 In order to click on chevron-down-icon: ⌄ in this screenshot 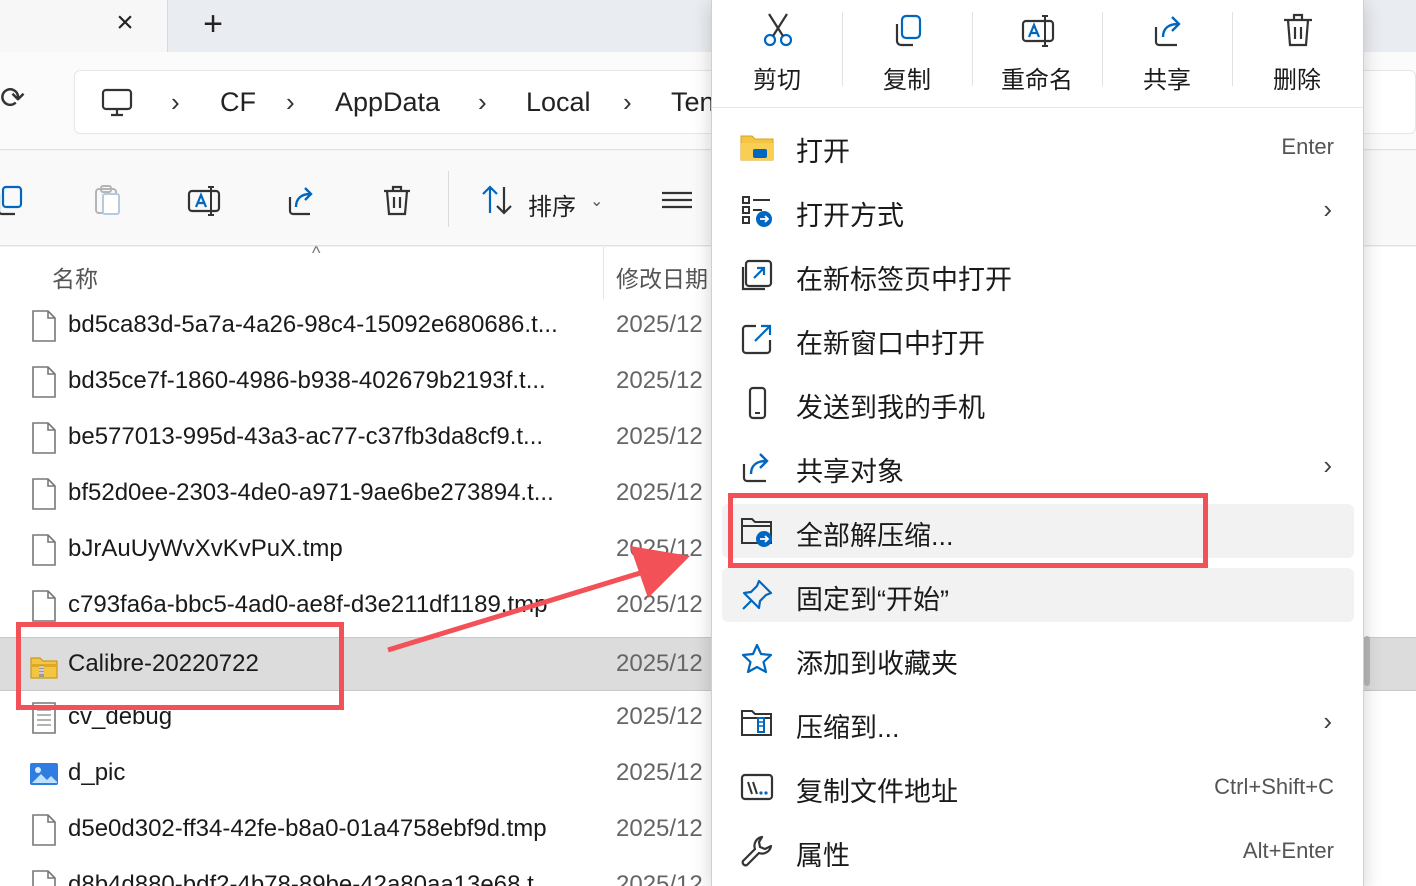, I will do `click(596, 201)`.